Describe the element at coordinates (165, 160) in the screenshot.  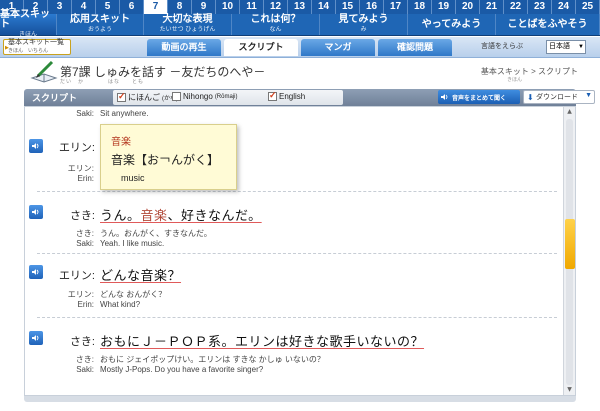
I see `tooltip-reading: 音楽【お￢んがく】` at that location.